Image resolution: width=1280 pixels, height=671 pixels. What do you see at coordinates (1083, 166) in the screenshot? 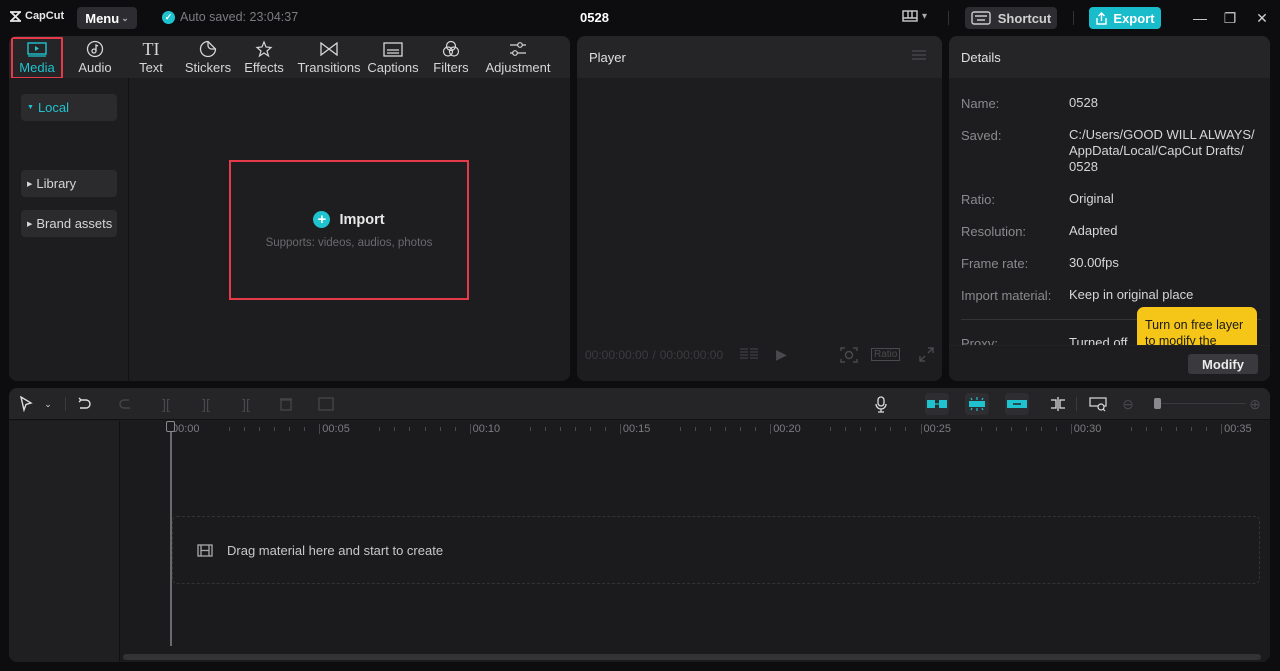
I see `saved-path-line: 0528` at bounding box center [1083, 166].